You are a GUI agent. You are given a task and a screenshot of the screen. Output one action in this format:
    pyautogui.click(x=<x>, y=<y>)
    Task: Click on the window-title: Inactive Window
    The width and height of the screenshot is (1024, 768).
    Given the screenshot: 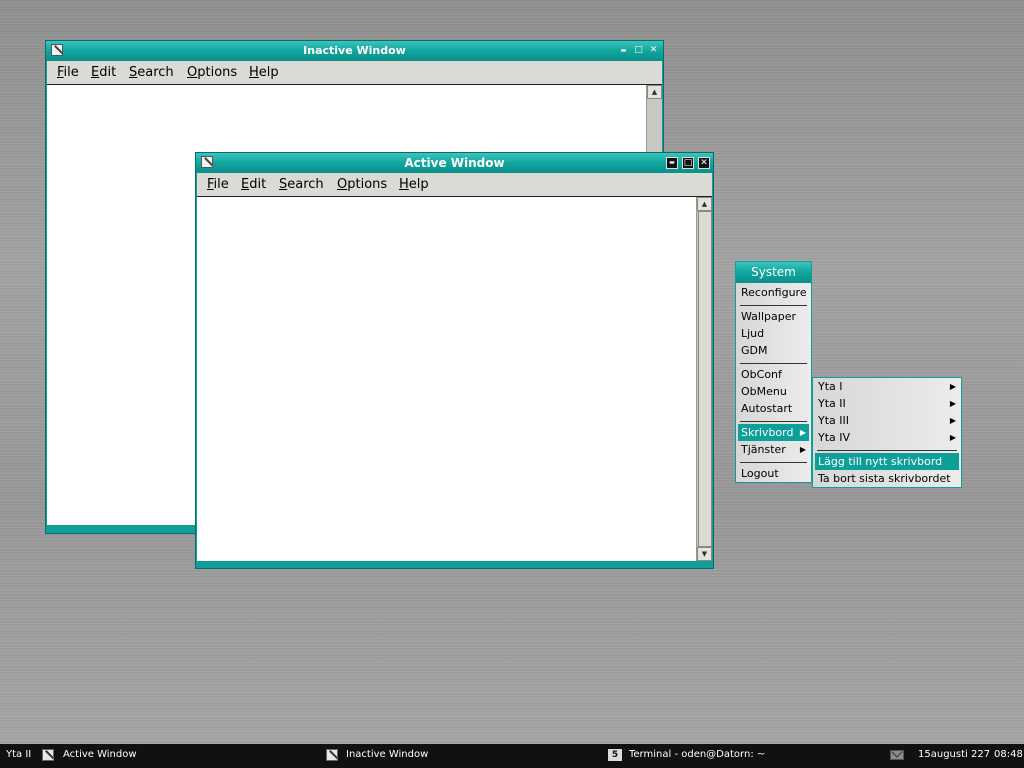 What is the action you would take?
    pyautogui.click(x=354, y=50)
    